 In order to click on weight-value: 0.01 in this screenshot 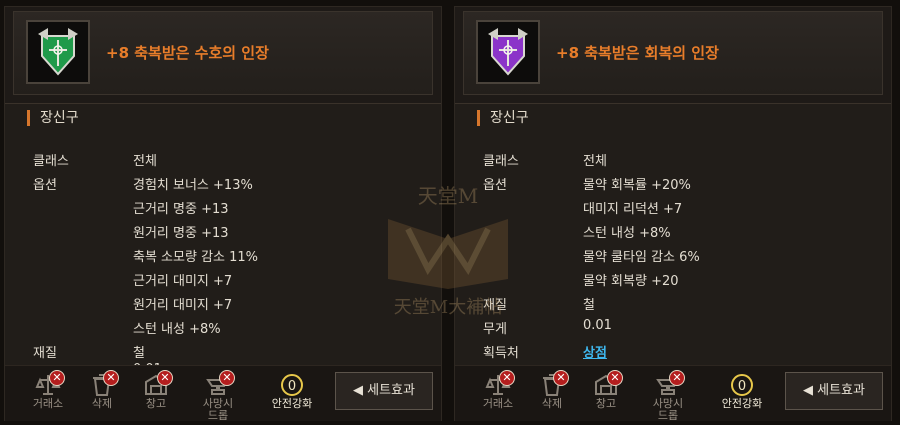, I will do `click(597, 325)`.